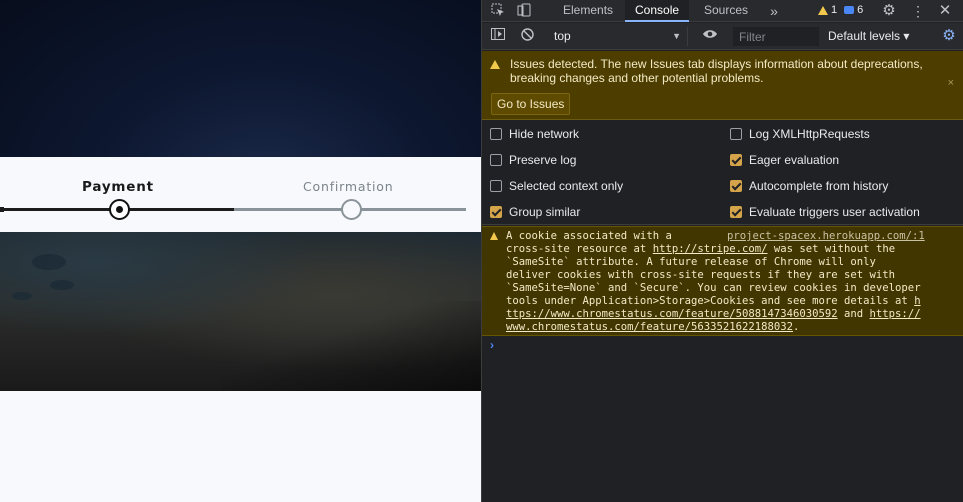  I want to click on chromestatus-link-2: https://, so click(895, 314).